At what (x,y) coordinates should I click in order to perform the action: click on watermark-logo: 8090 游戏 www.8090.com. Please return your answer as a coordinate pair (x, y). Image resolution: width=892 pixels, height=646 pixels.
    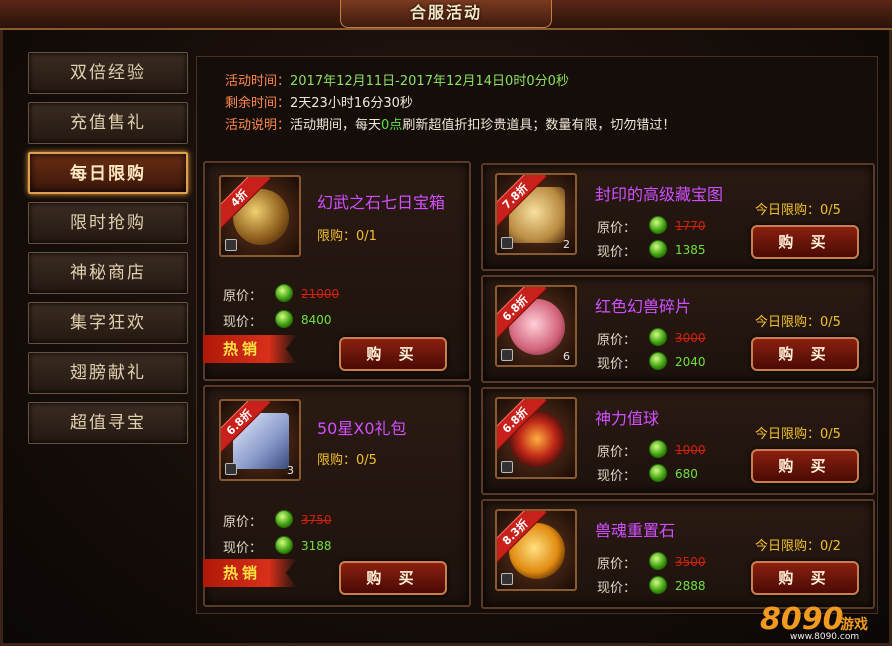
    Looking at the image, I should click on (825, 621).